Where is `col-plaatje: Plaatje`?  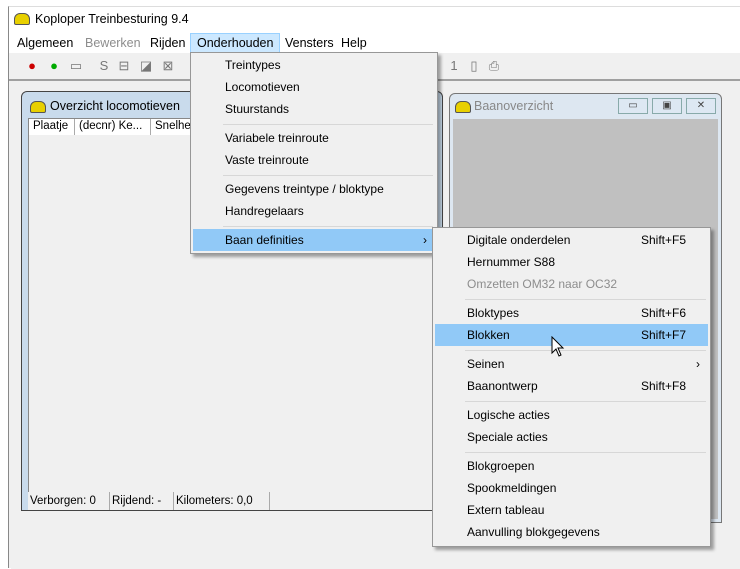 col-plaatje: Plaatje is located at coordinates (52, 127).